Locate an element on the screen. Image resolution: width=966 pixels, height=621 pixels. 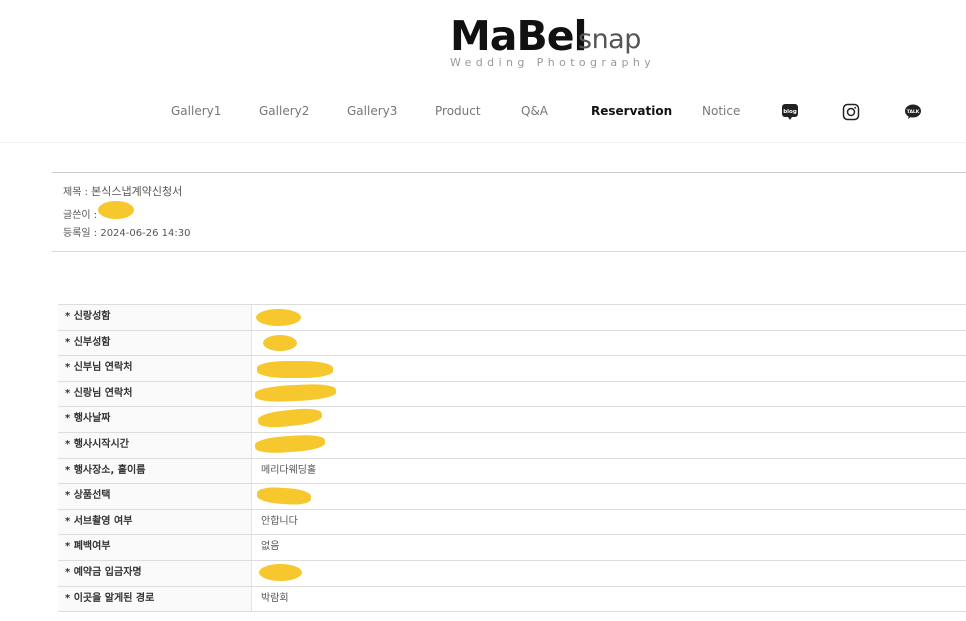
header-divider is located at coordinates (483, 142).